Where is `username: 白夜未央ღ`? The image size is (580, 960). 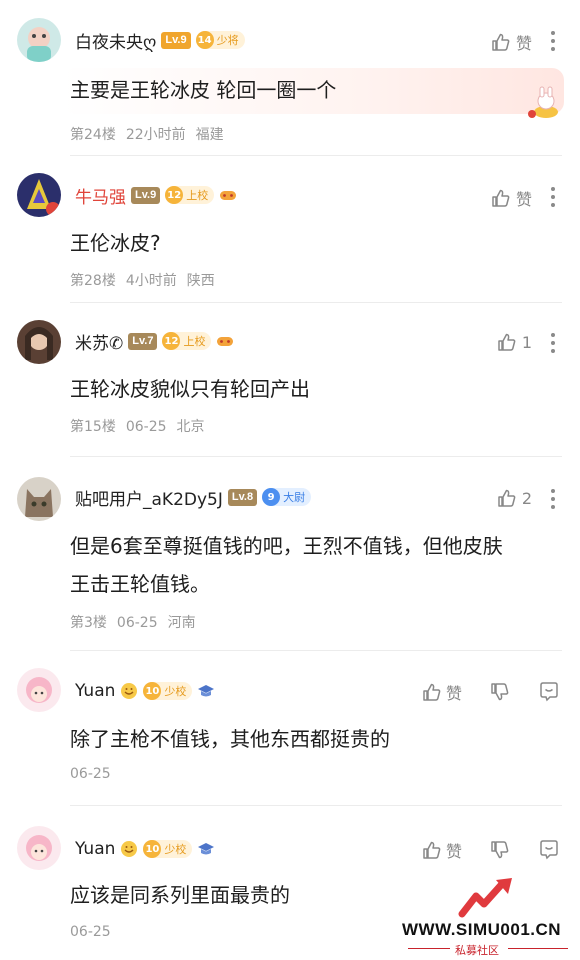
username: 白夜未央ღ is located at coordinates (115, 40).